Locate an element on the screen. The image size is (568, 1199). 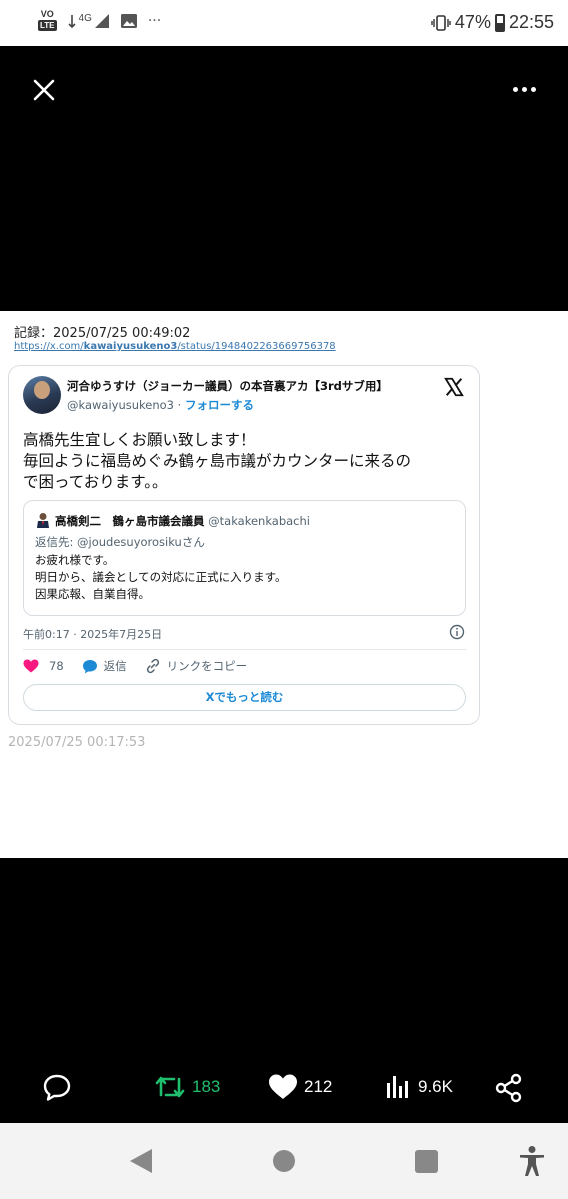
recent-apps-icon is located at coordinates (426, 1161).